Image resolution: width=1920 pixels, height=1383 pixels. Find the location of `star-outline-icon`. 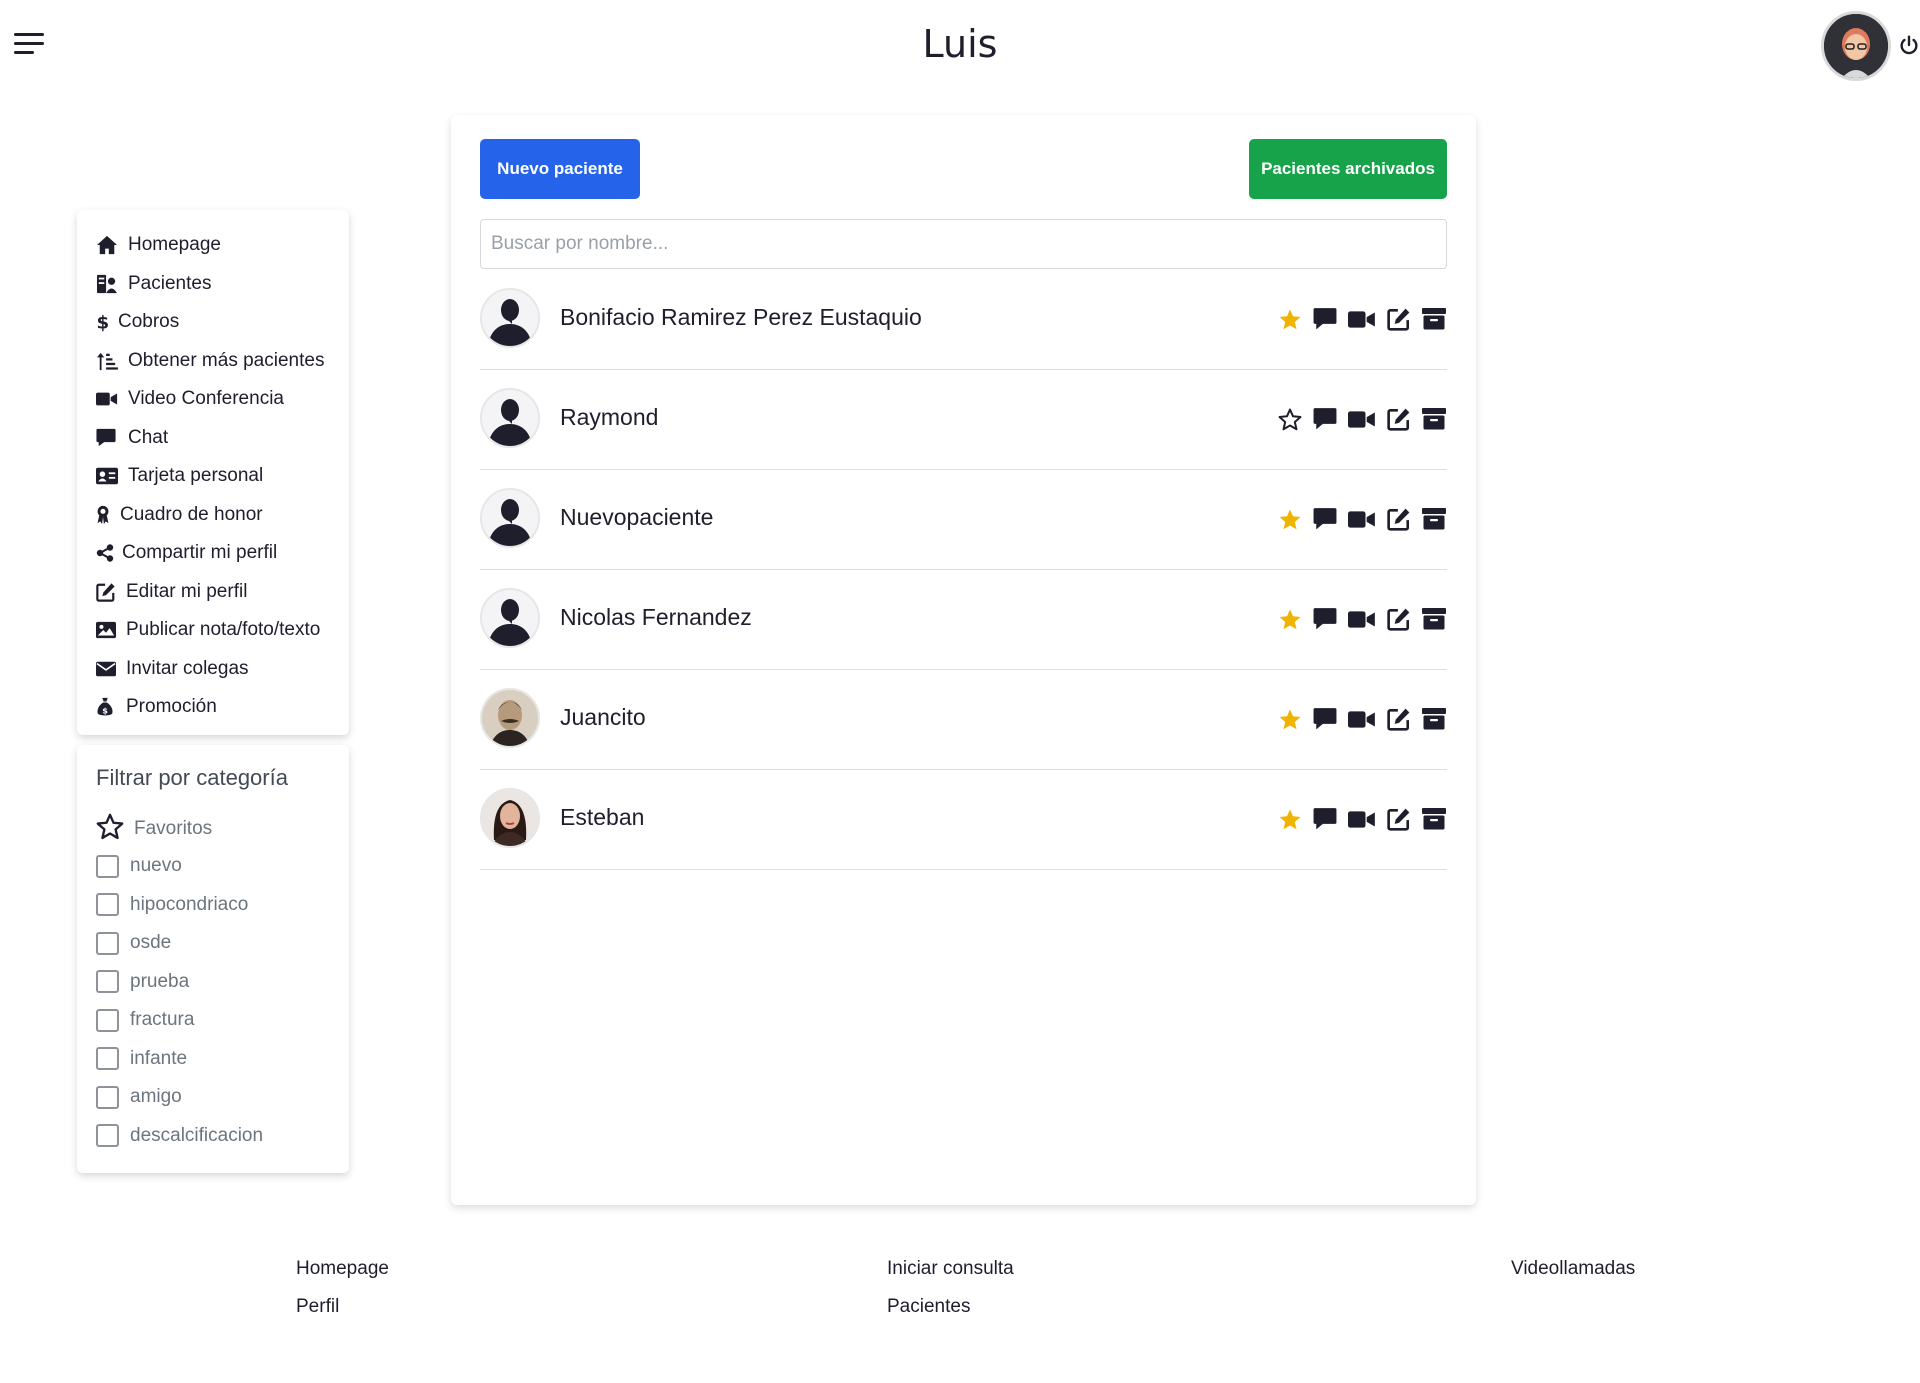

star-outline-icon is located at coordinates (1290, 419).